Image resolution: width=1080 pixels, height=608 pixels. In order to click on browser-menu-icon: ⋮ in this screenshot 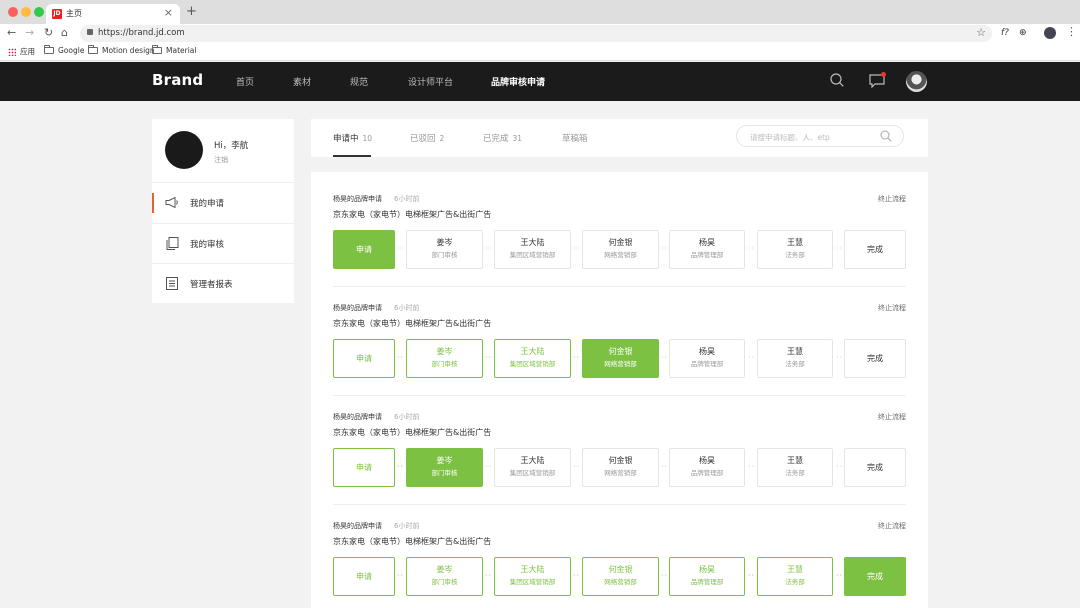, I will do `click(1071, 32)`.